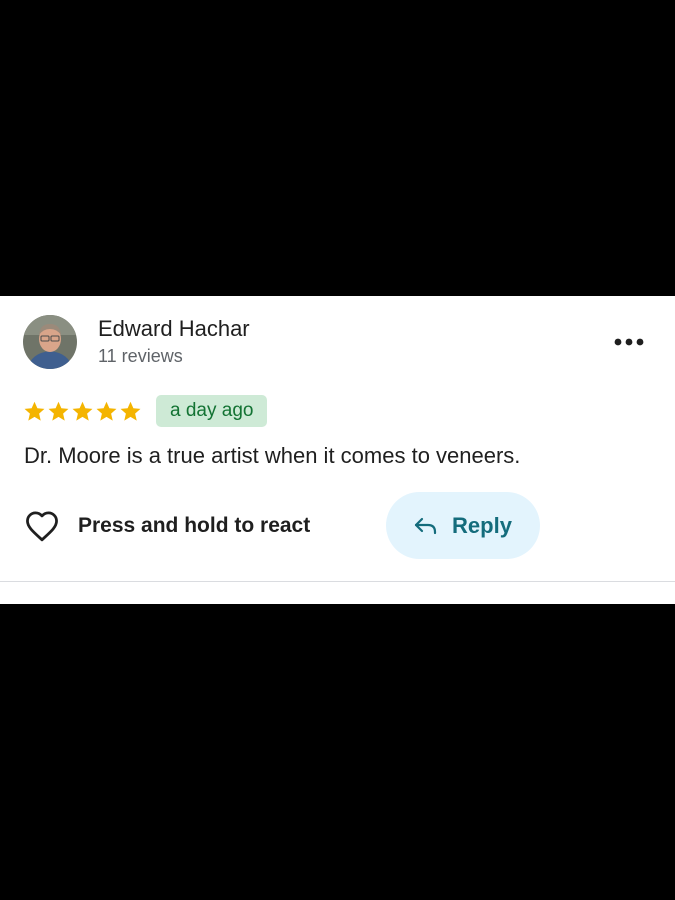 Image resolution: width=675 pixels, height=900 pixels. What do you see at coordinates (194, 525) in the screenshot?
I see `react-label: Press and hold to react` at bounding box center [194, 525].